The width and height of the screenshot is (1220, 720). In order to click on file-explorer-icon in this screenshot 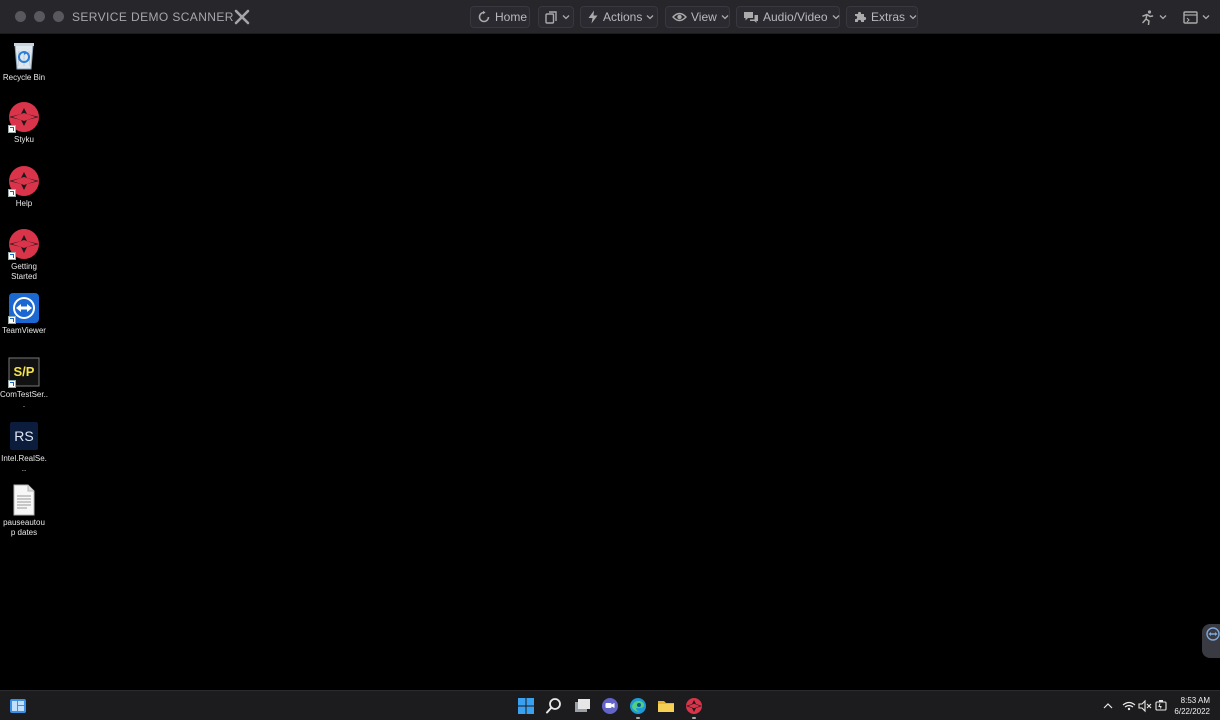, I will do `click(666, 706)`.